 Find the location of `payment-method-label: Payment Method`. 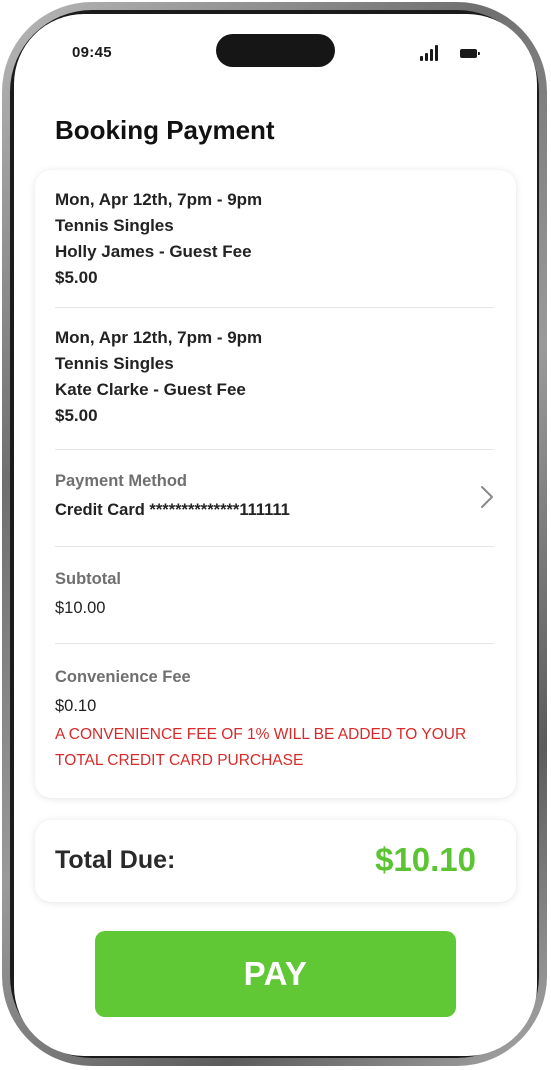

payment-method-label: Payment Method is located at coordinates (121, 481).